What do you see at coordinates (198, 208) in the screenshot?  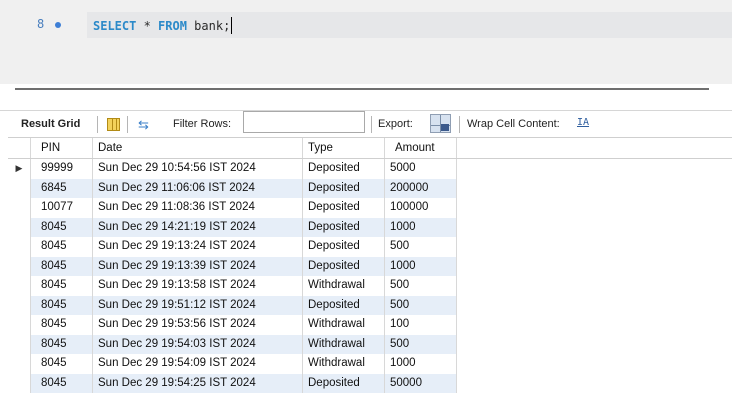 I see `cell-date: Sun Dec 29 11:08:36 IST 2024` at bounding box center [198, 208].